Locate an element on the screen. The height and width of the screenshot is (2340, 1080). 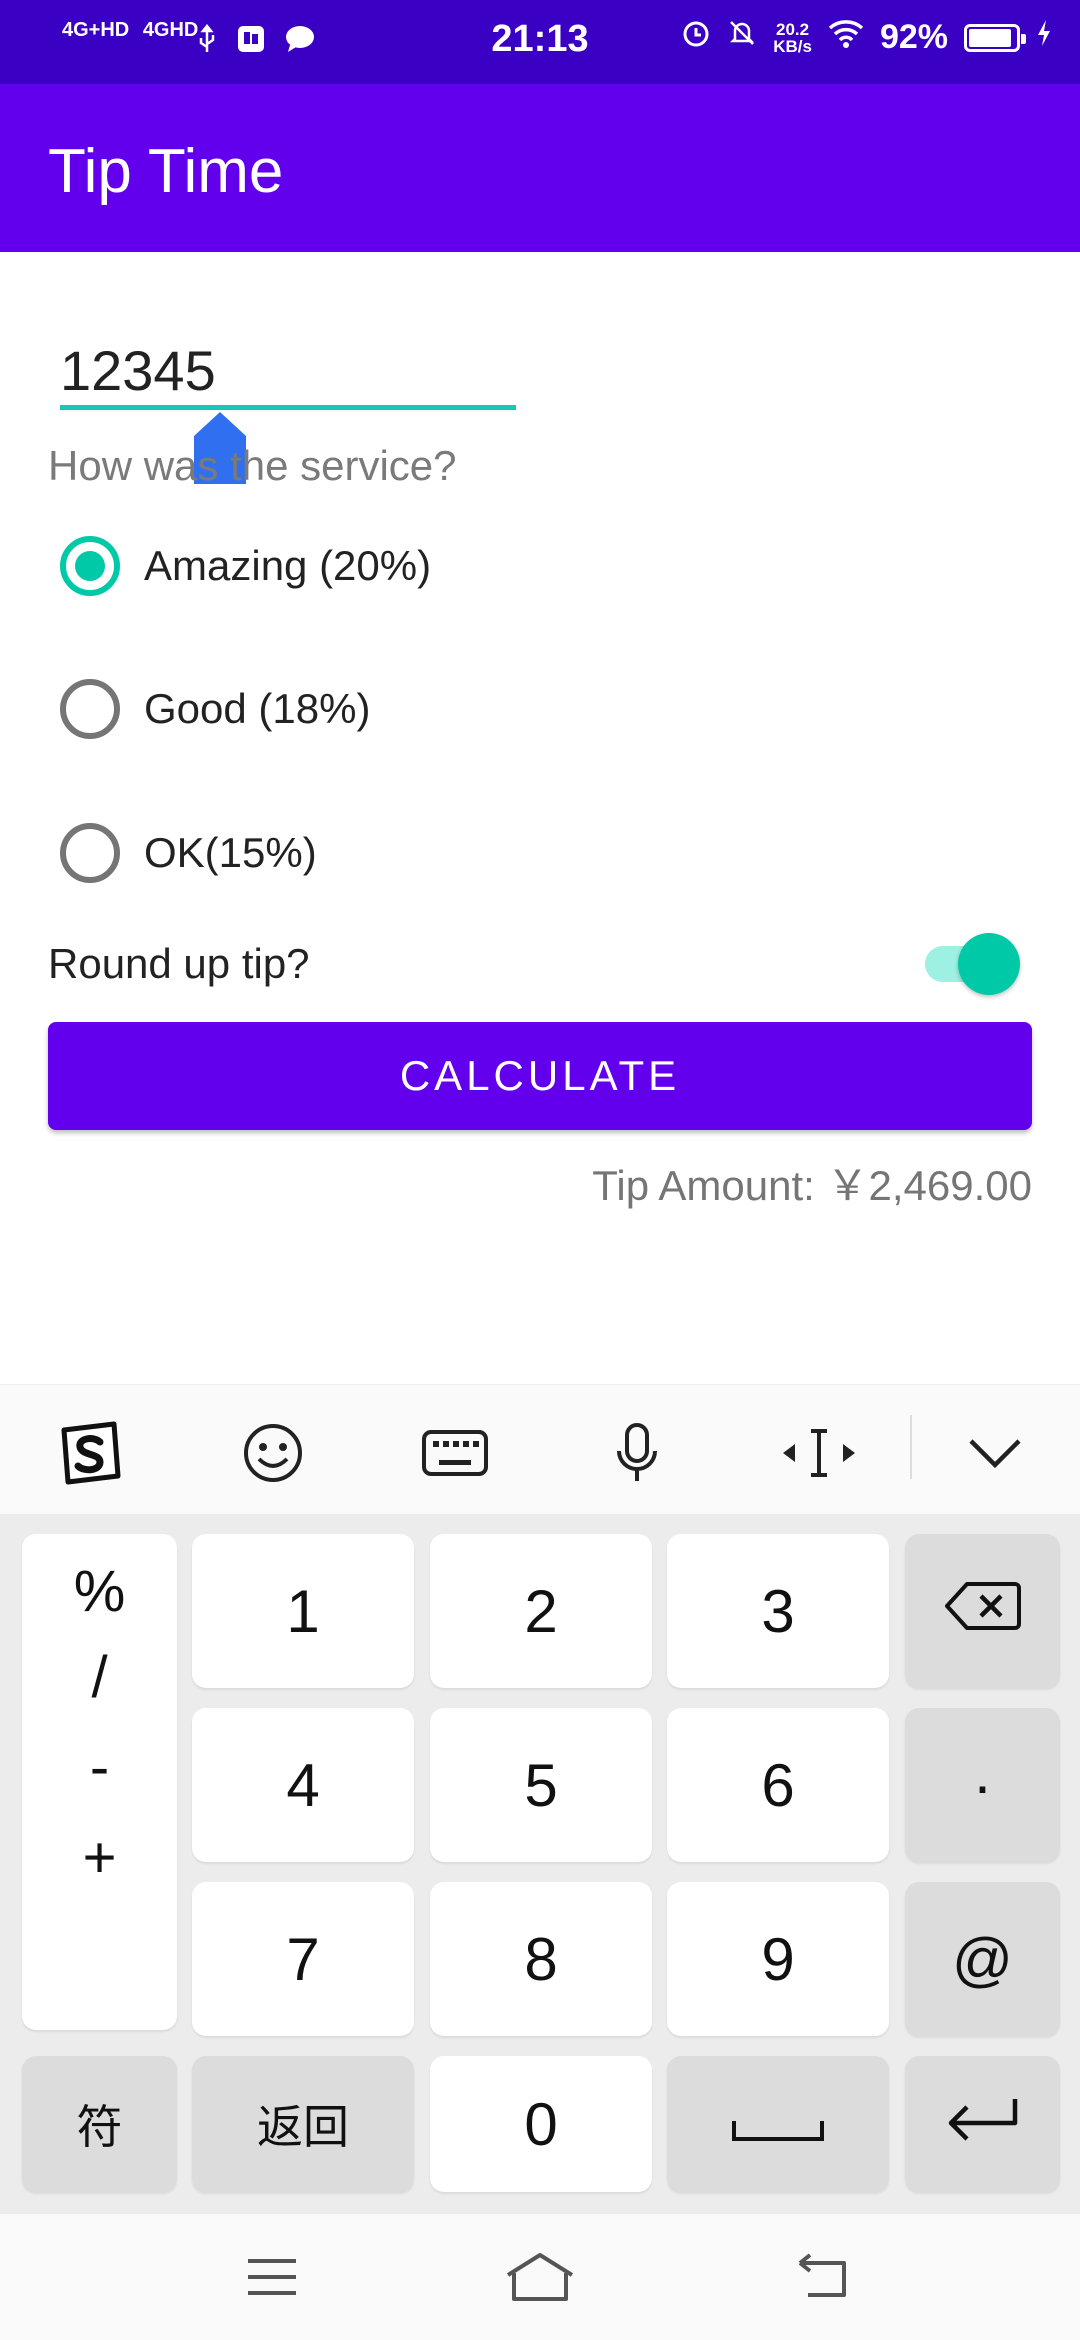
key-1: 1 is located at coordinates (303, 1611).